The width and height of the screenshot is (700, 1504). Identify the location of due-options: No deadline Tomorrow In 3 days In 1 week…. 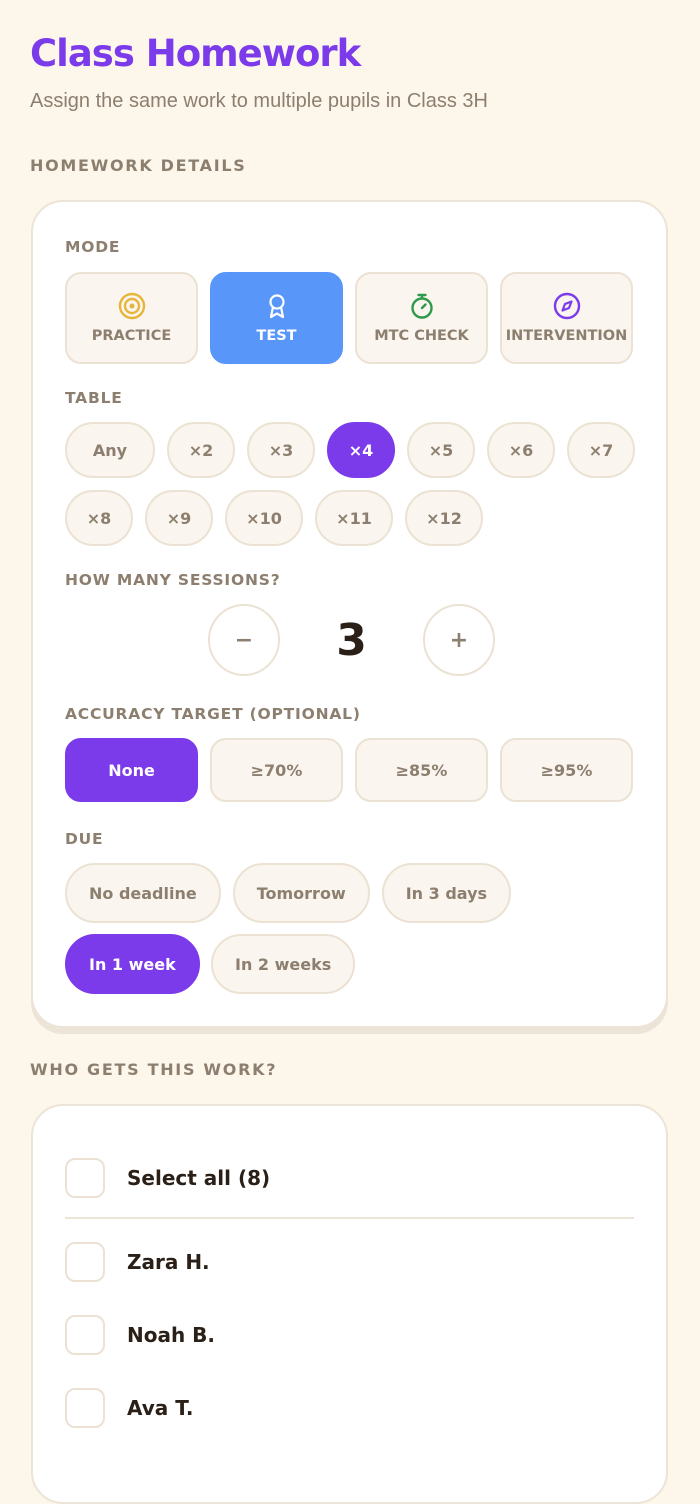
(349, 928).